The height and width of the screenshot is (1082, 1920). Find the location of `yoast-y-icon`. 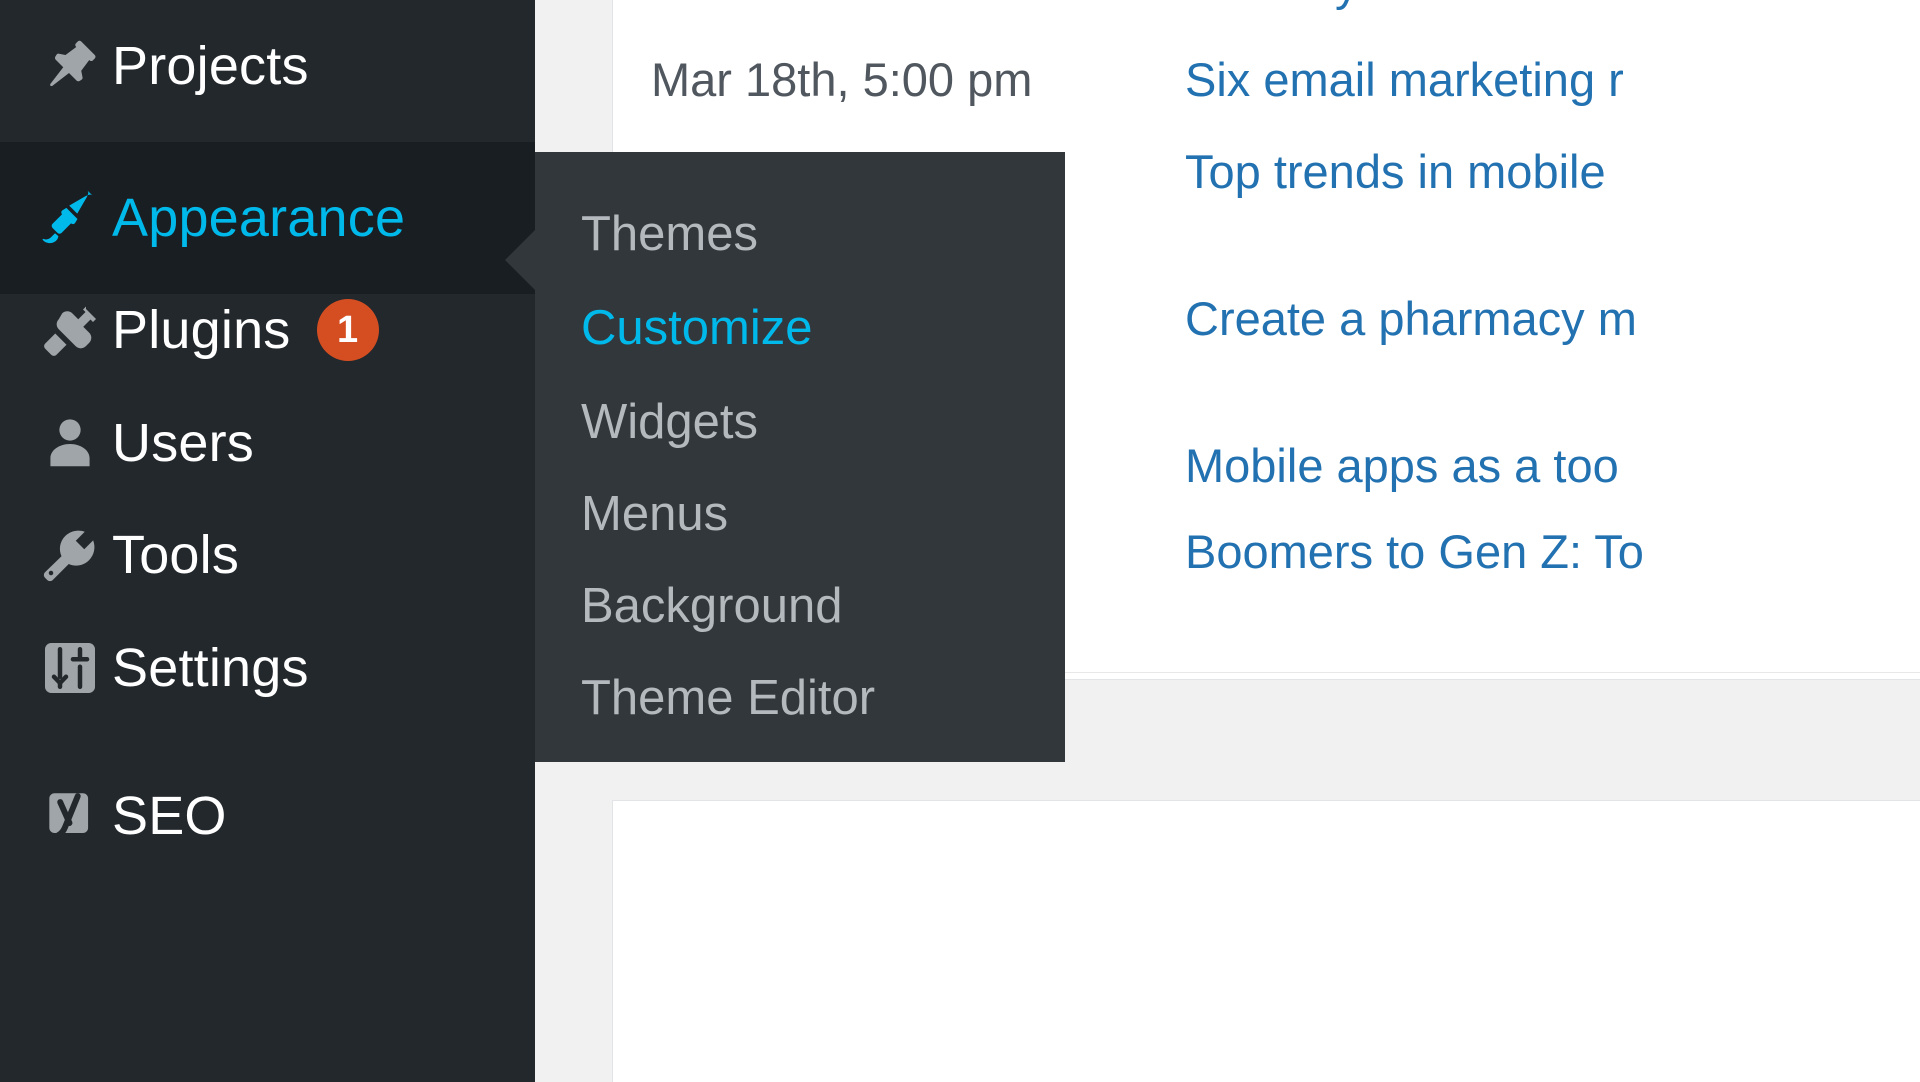

yoast-y-icon is located at coordinates (70, 816).